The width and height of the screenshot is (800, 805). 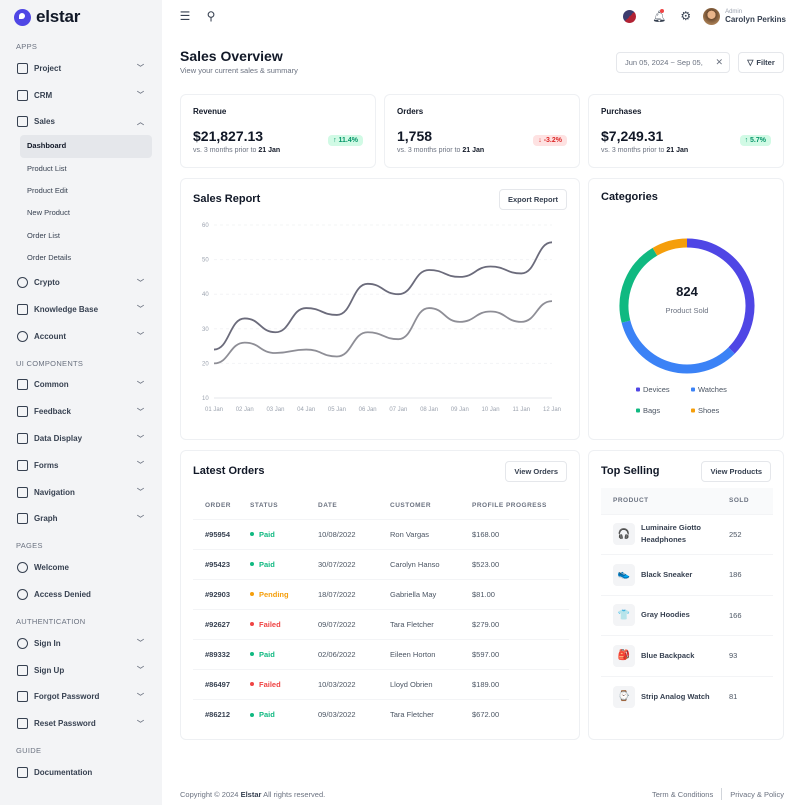 What do you see at coordinates (687, 310) in the screenshot?
I see `donut-center-label: Product Sold` at bounding box center [687, 310].